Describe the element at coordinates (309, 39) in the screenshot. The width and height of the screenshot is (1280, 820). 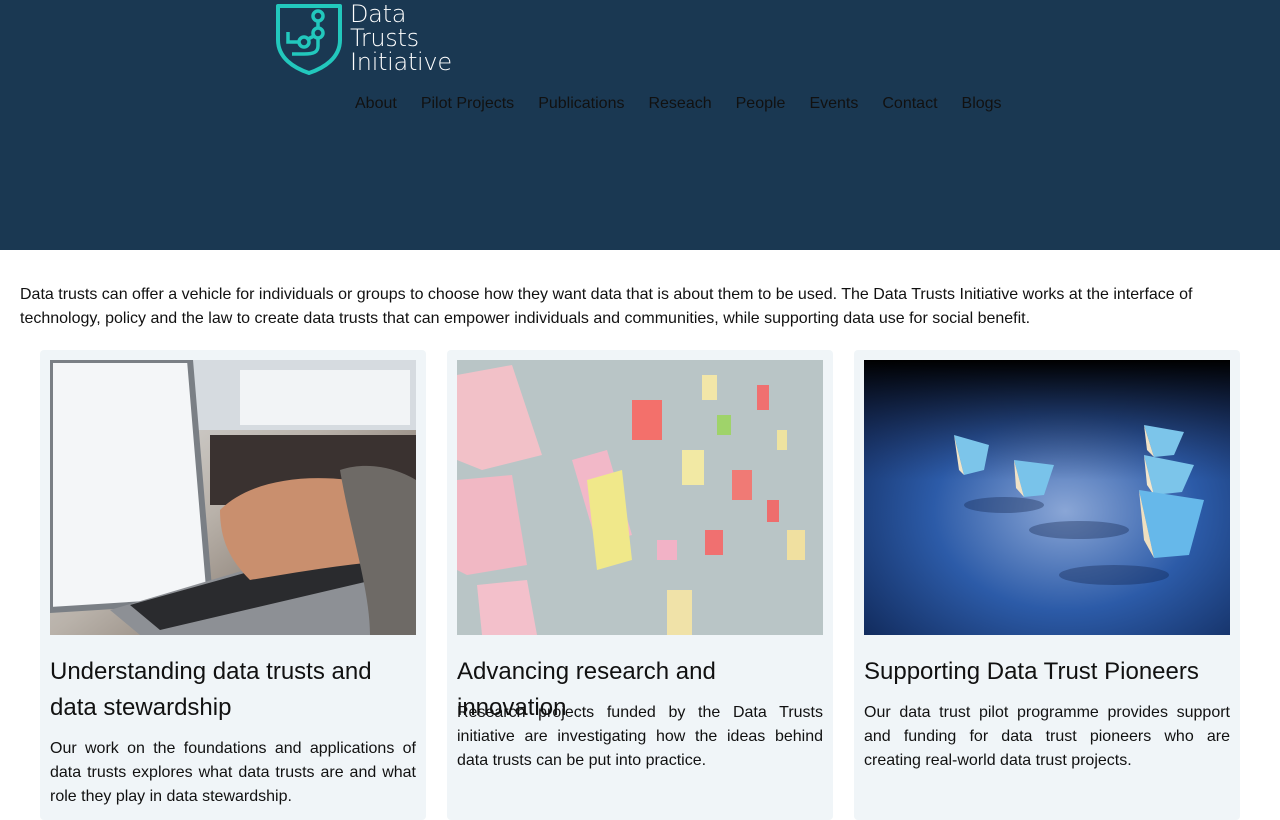
I see `shield-logo-icon` at that location.